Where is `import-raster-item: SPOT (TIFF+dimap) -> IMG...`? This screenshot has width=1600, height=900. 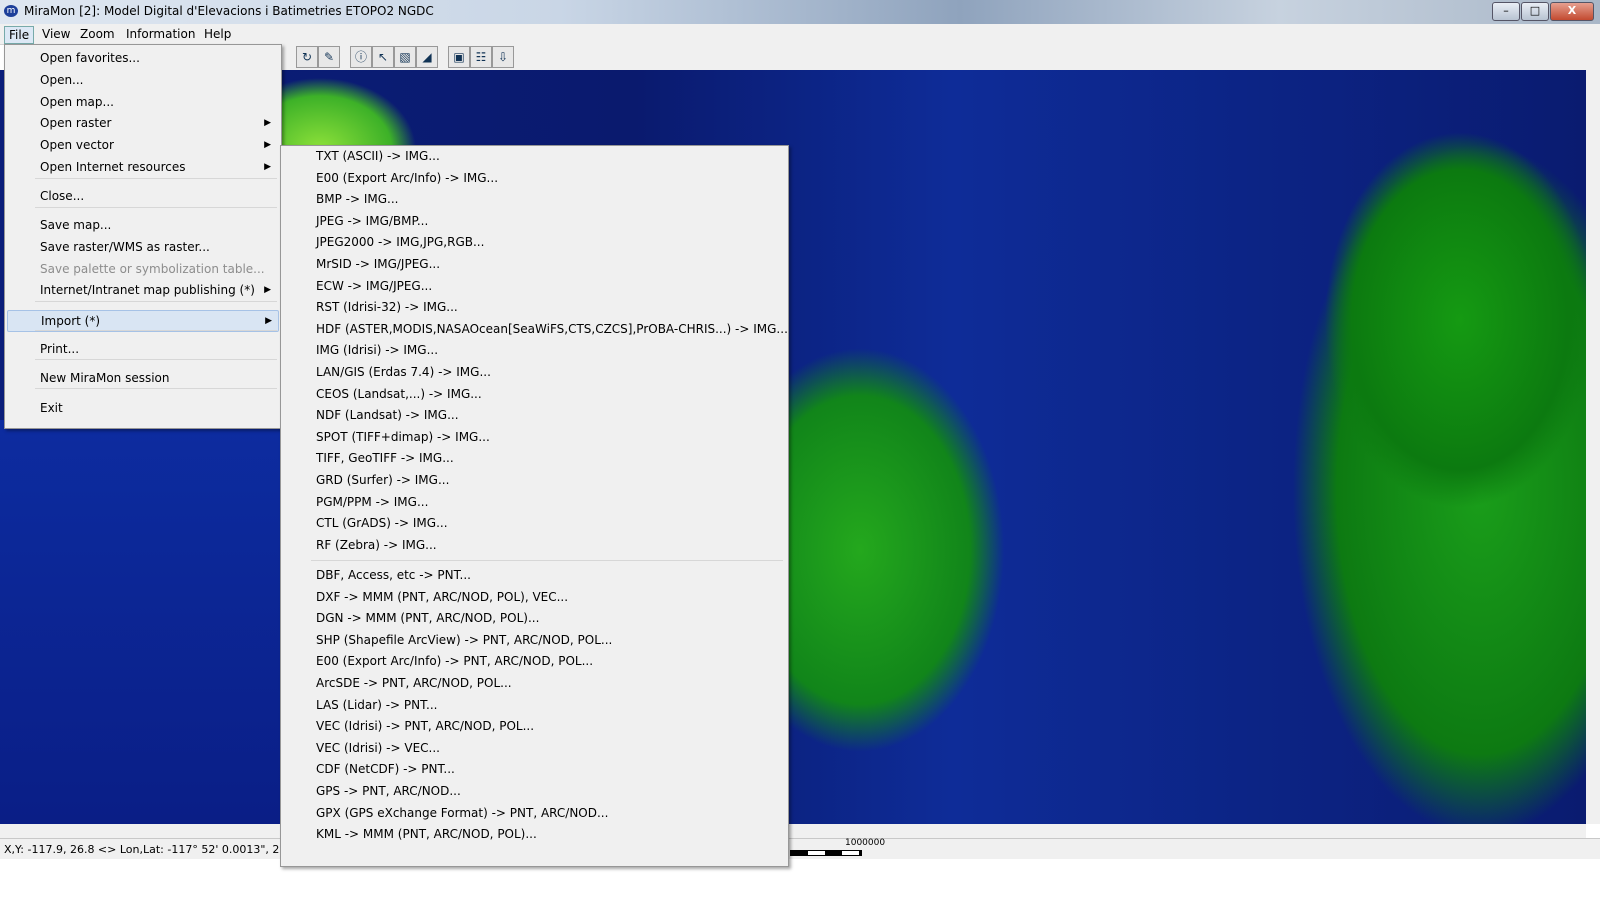
import-raster-item: SPOT (TIFF+dimap) -> IMG... is located at coordinates (533, 437).